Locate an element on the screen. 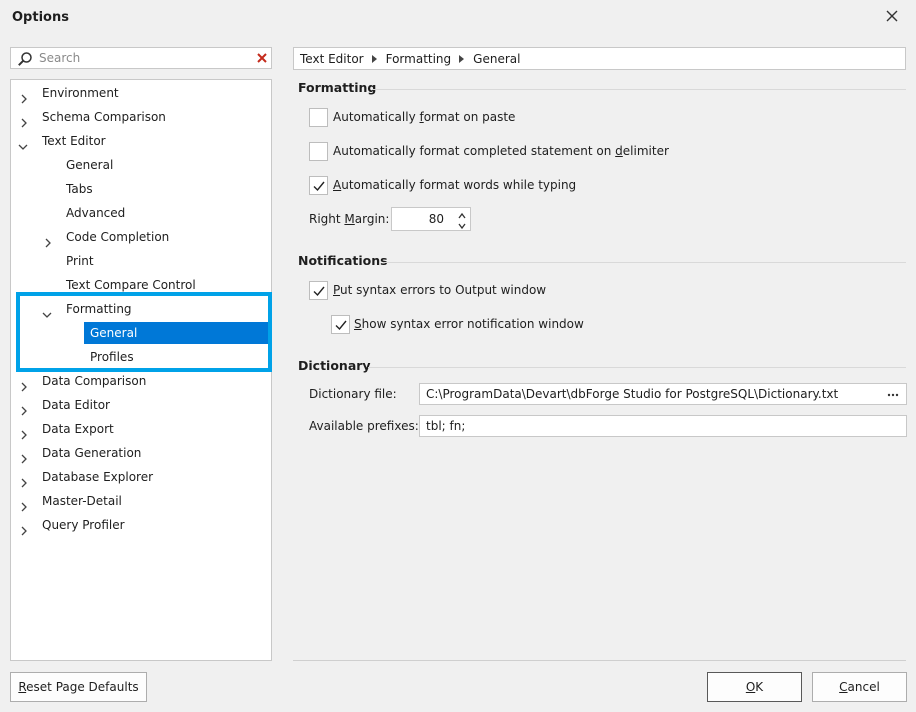 The width and height of the screenshot is (916, 712). section-header-formatting: Formatting is located at coordinates (337, 87).